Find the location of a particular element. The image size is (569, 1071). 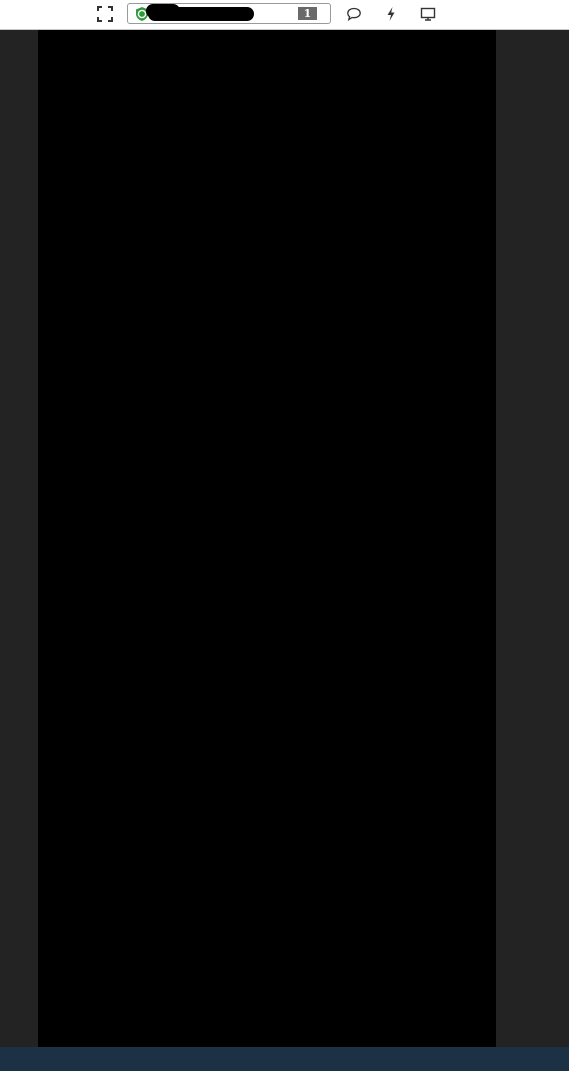

address-bar: 1 is located at coordinates (229, 13).